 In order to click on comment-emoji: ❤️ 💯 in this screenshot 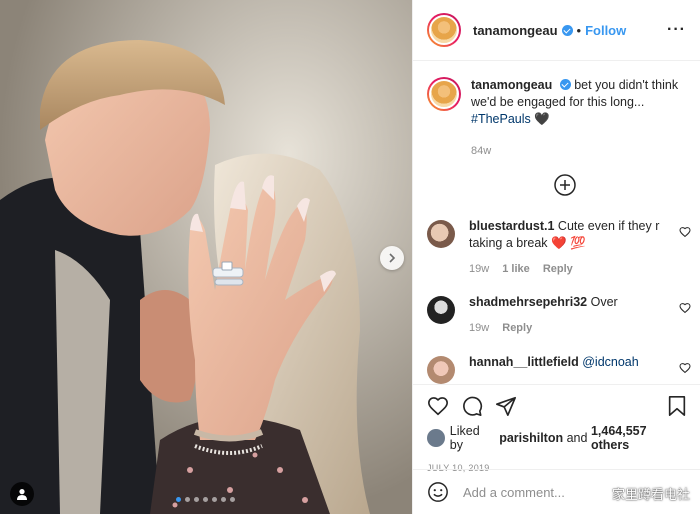, I will do `click(568, 243)`.